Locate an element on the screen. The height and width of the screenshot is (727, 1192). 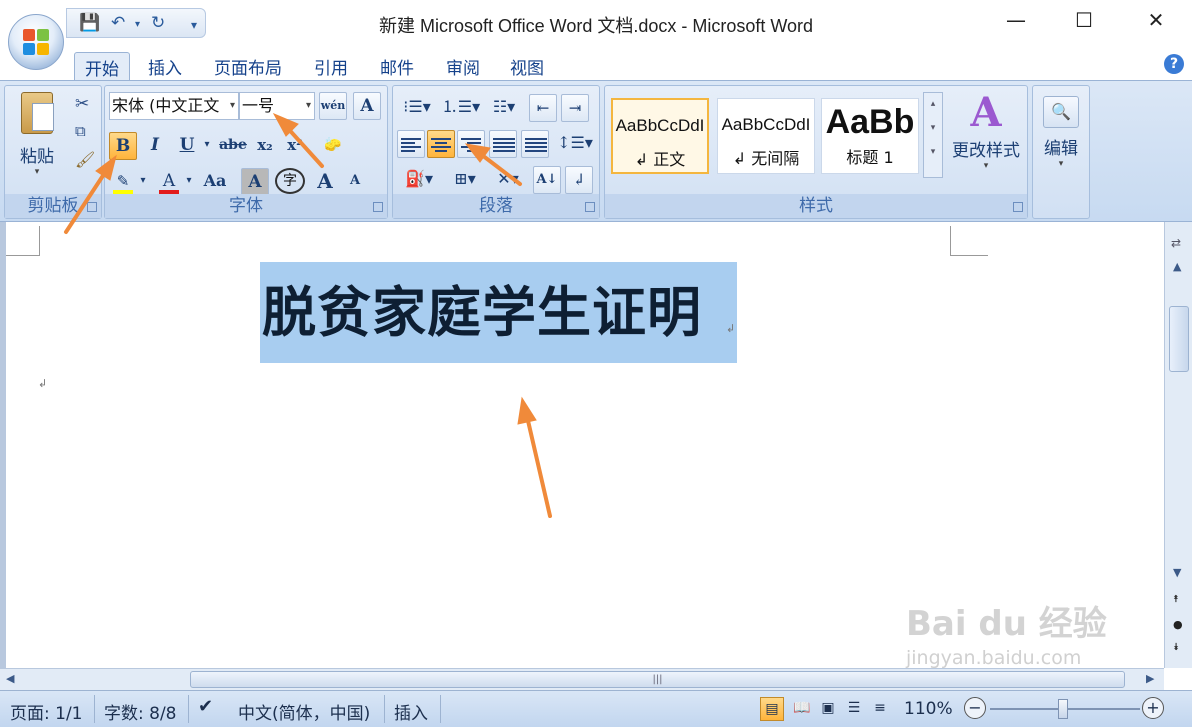
zoom-out-icon: − is located at coordinates (975, 708).